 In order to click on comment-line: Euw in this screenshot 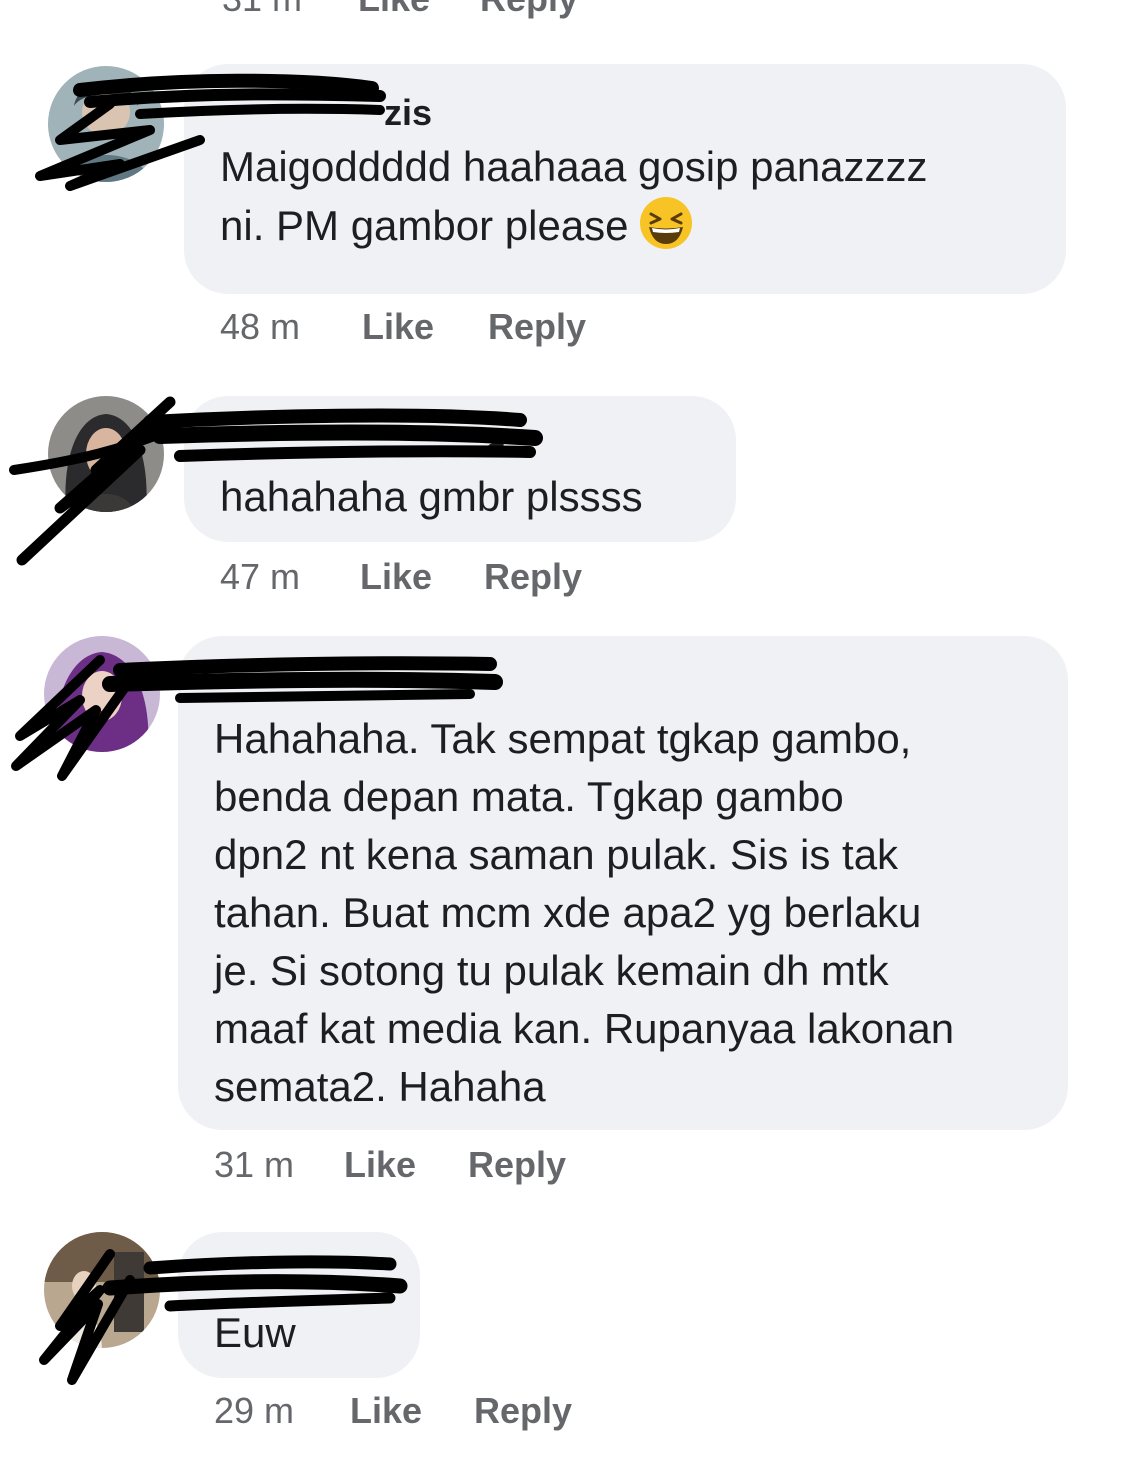, I will do `click(255, 1332)`.